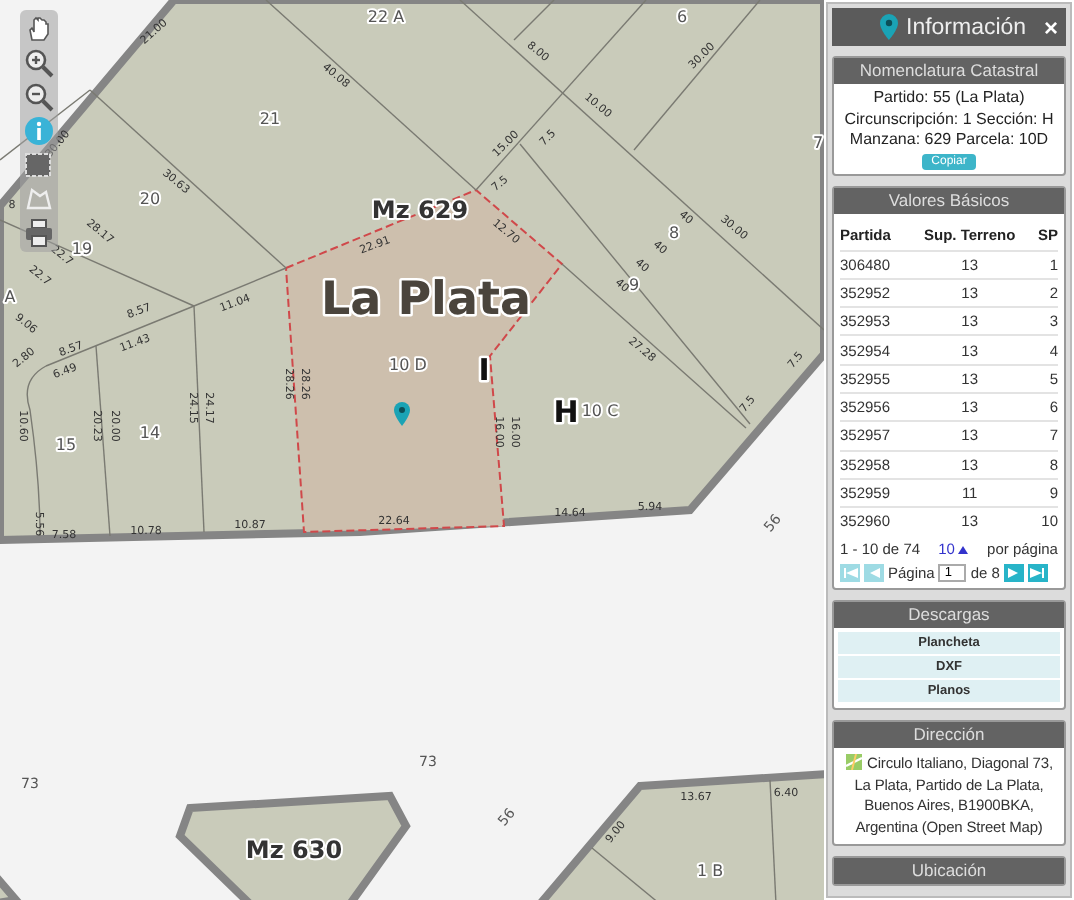 The height and width of the screenshot is (900, 1074). I want to click on cadastral-line: Circunscripción: 1 Sección: H, so click(949, 119).